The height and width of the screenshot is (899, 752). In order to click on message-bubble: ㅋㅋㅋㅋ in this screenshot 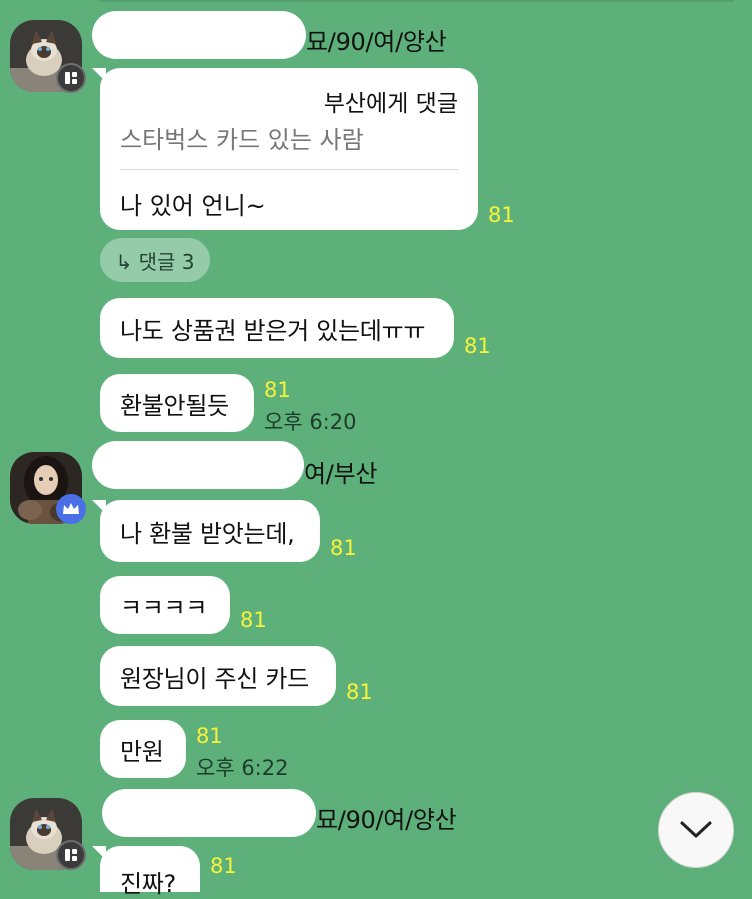, I will do `click(165, 605)`.